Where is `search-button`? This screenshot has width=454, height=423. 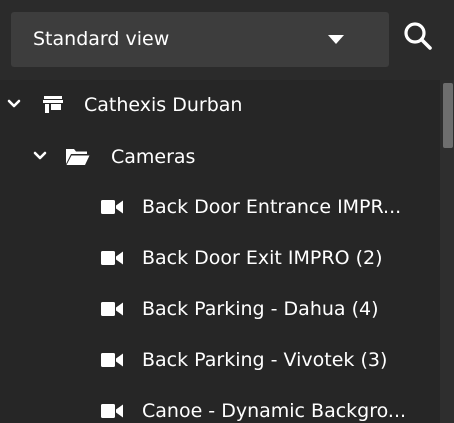 search-button is located at coordinates (419, 39).